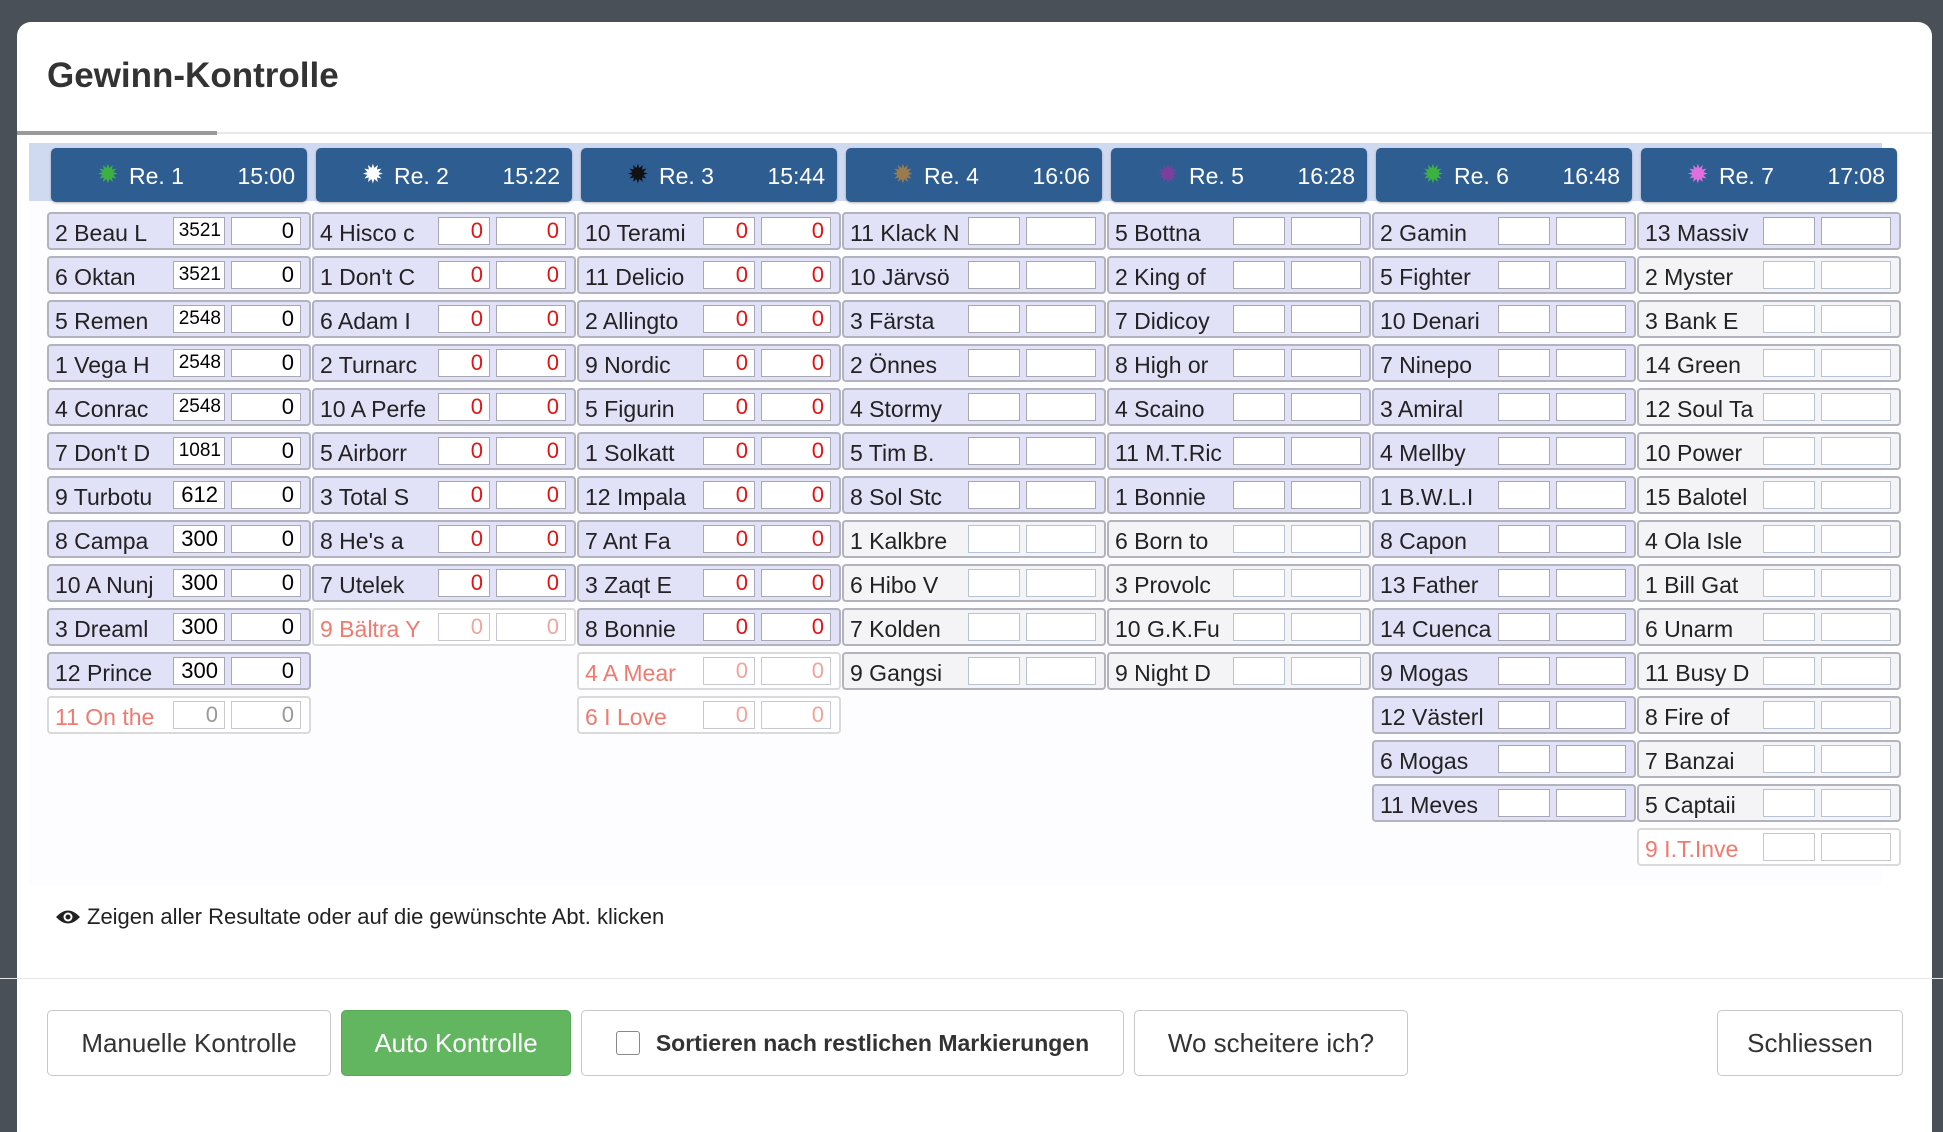 Image resolution: width=1943 pixels, height=1132 pixels. I want to click on horse-row: 1 Bonnie, so click(1239, 495).